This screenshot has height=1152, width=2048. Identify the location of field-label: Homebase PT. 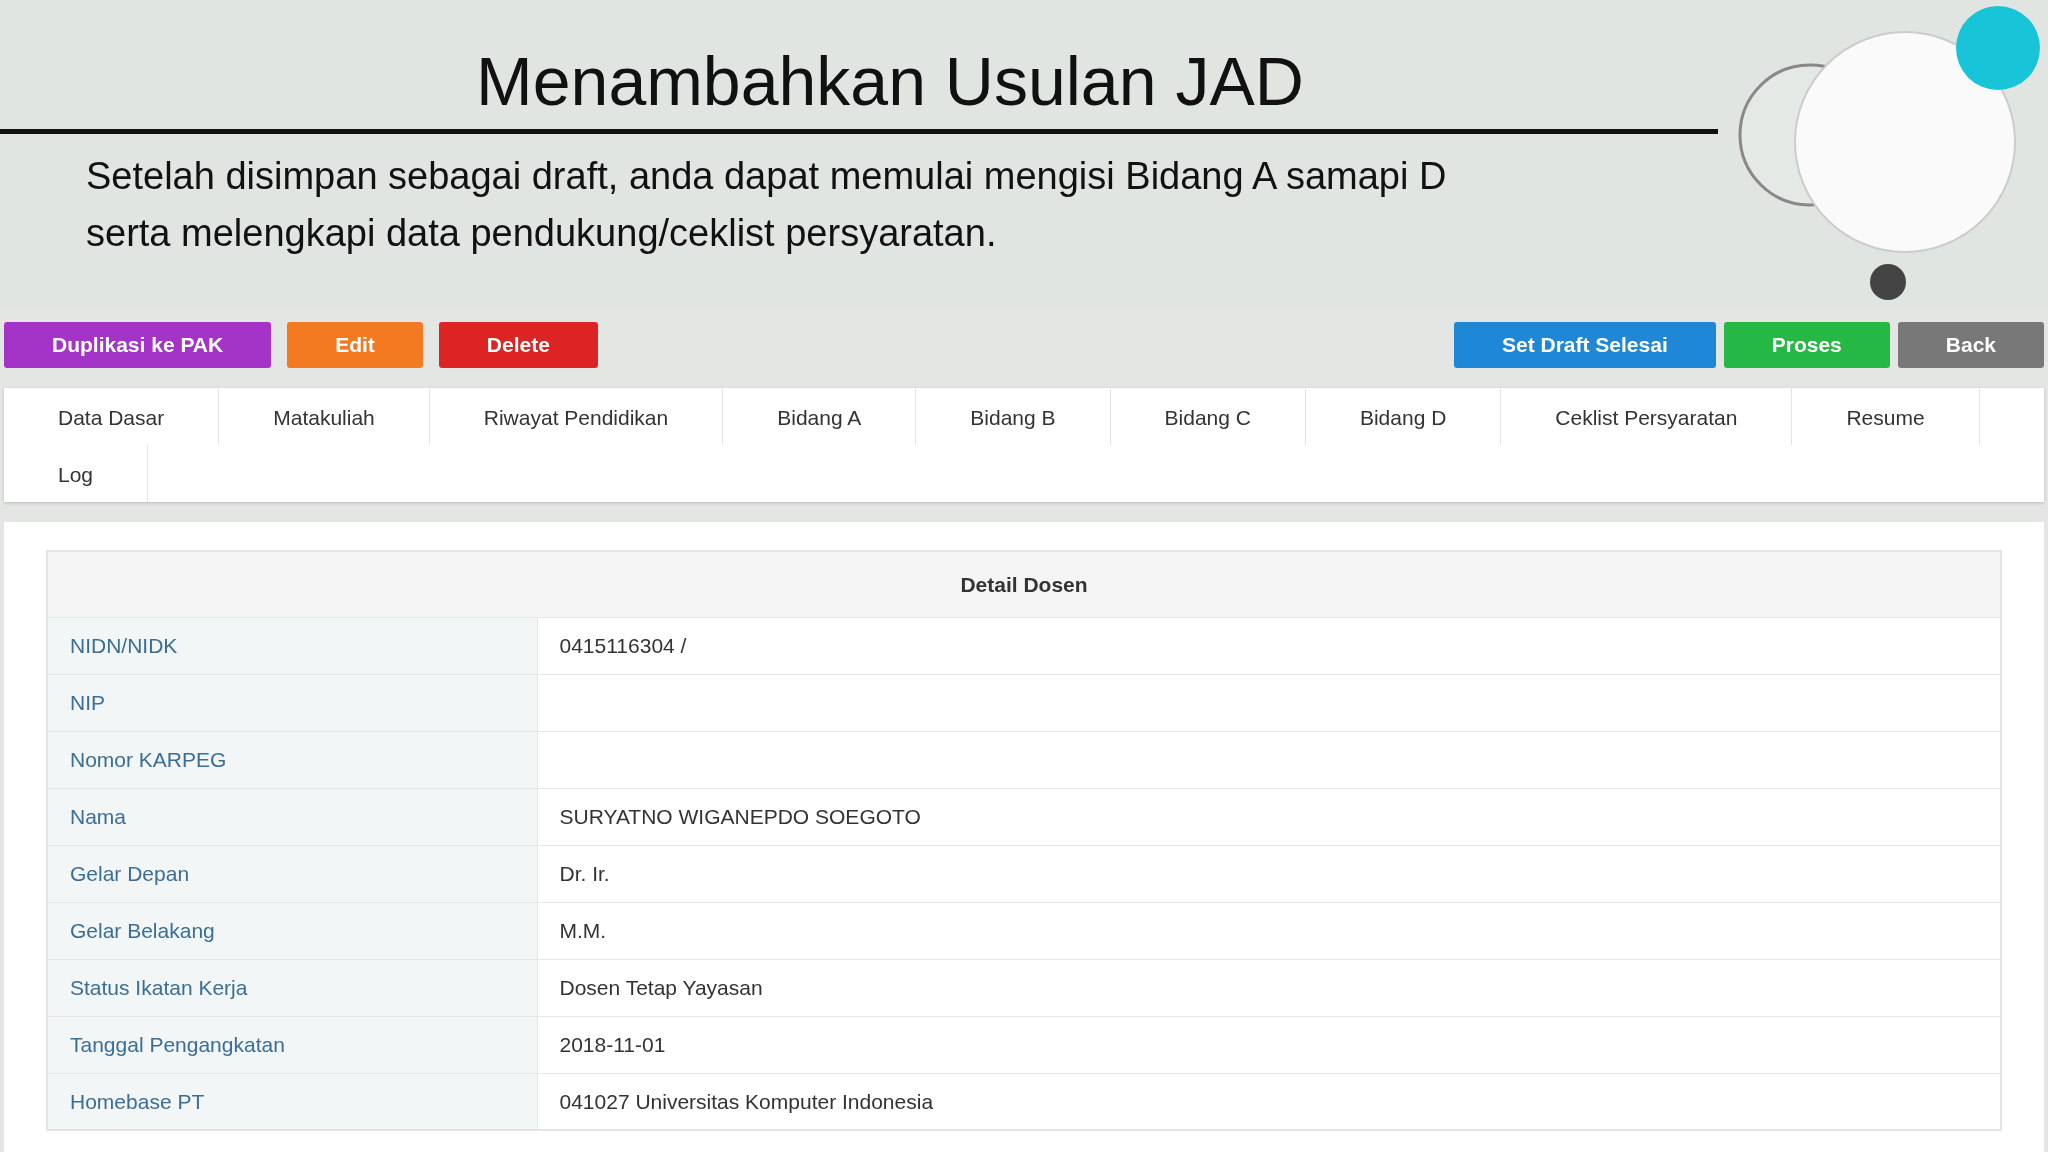
(292, 1101).